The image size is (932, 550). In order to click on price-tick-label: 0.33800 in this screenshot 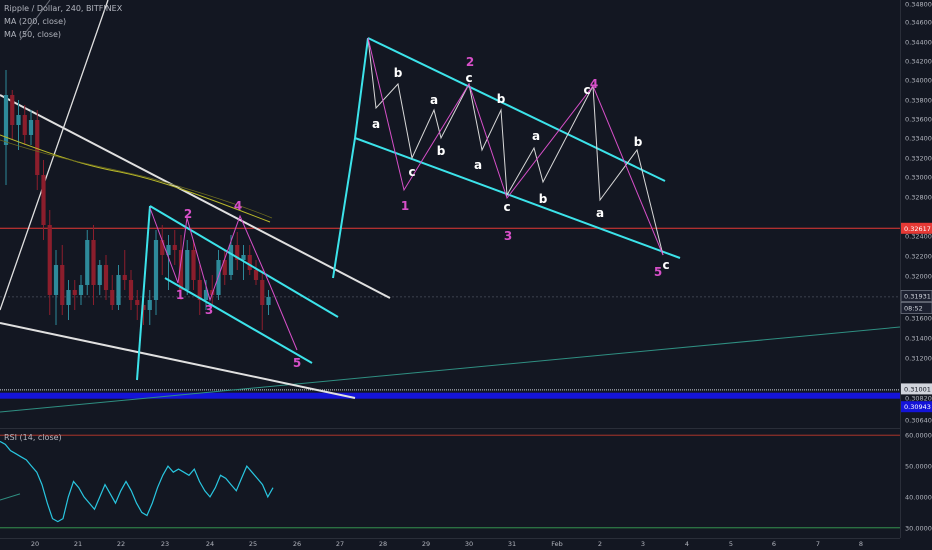, I will do `click(918, 101)`.